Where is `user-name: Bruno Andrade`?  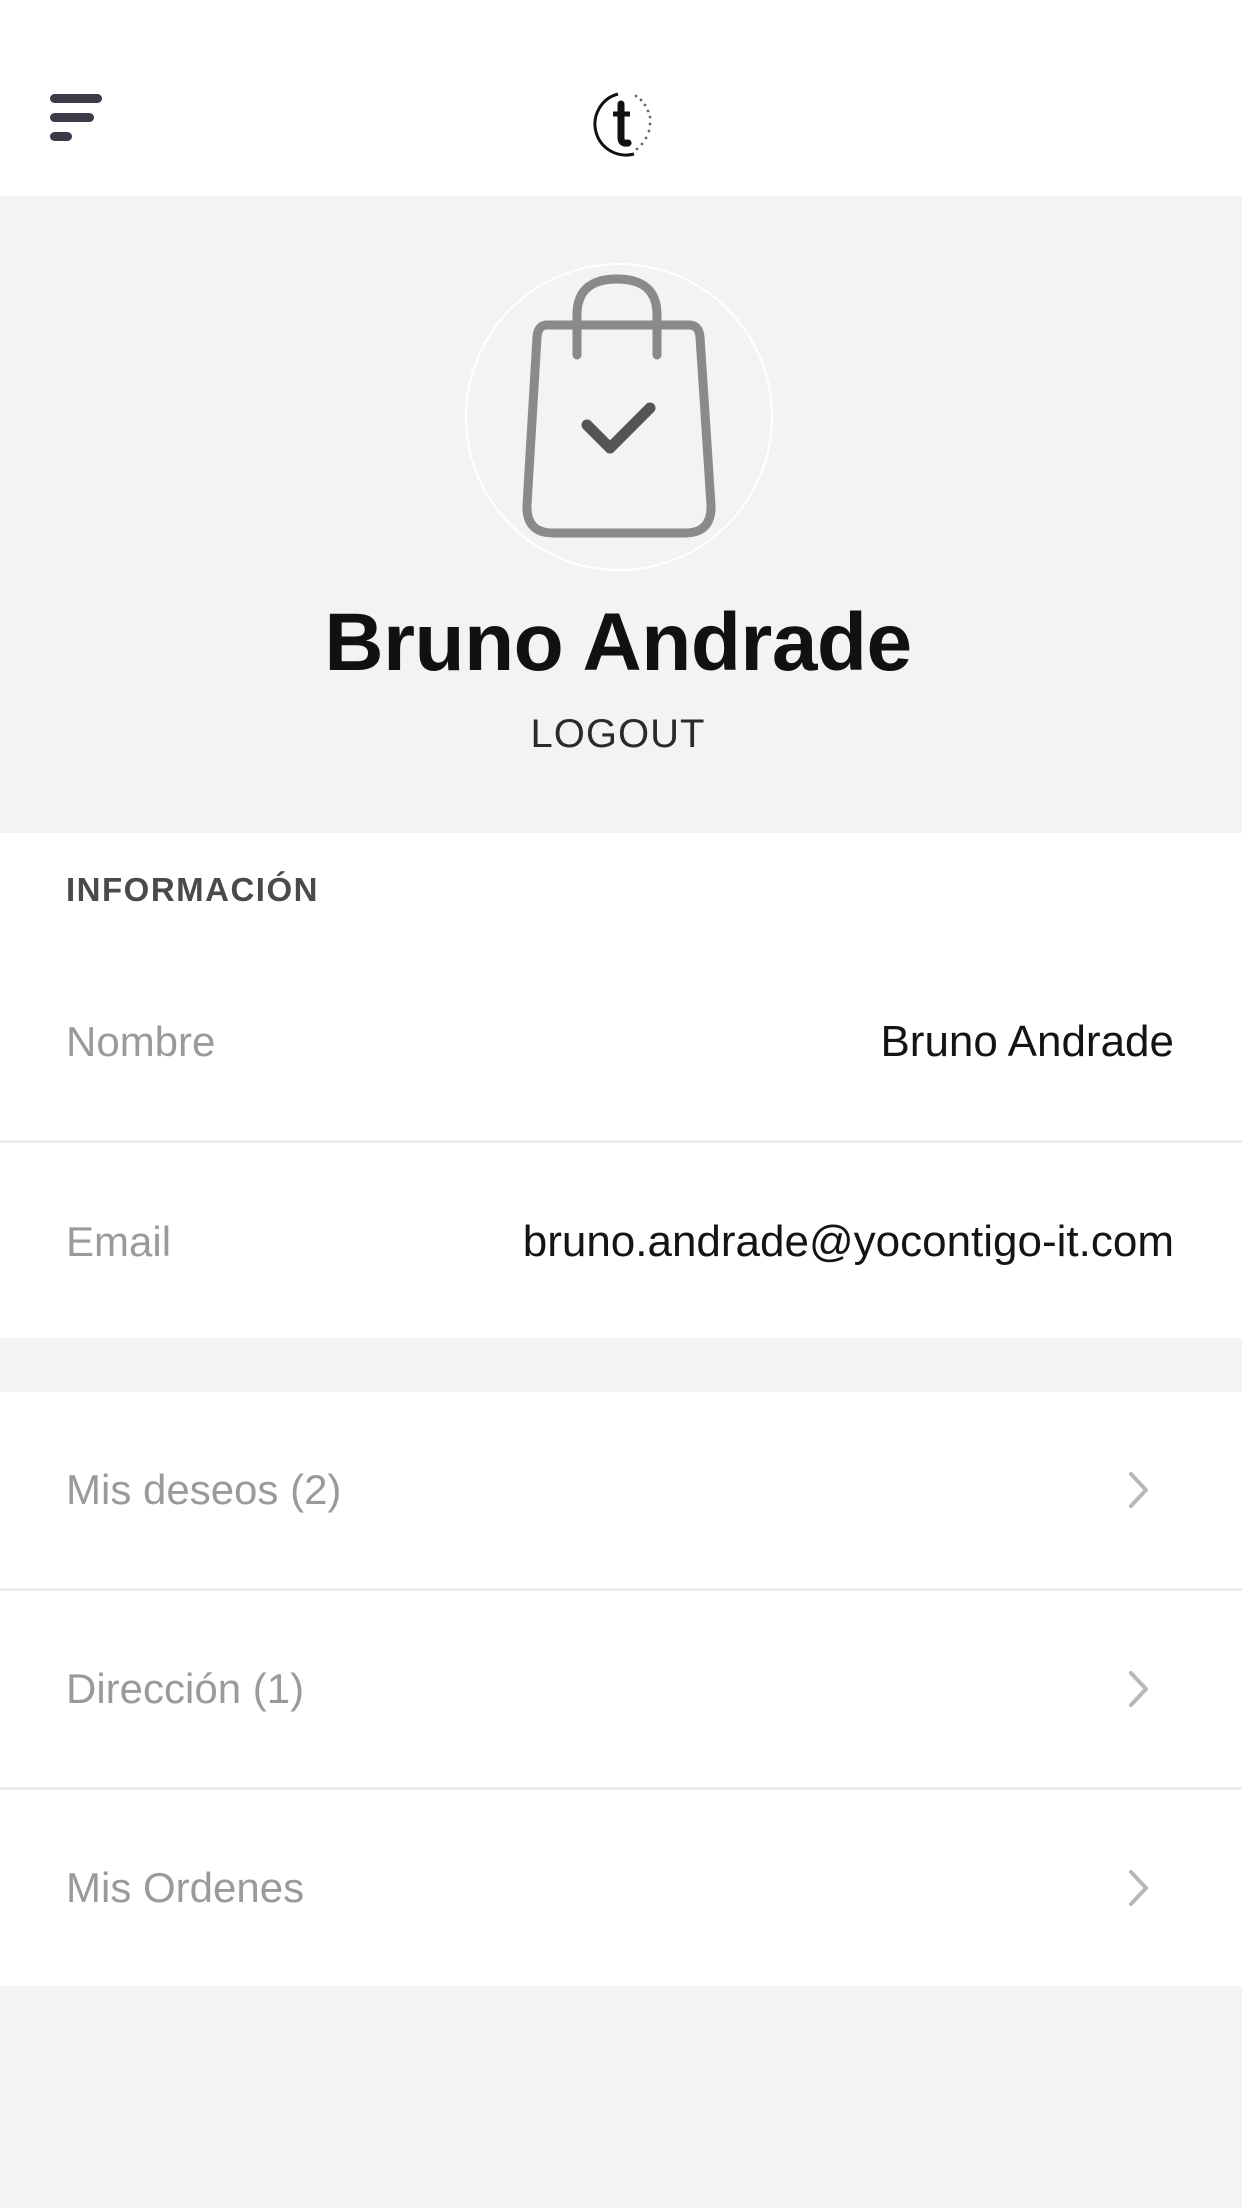 user-name: Bruno Andrade is located at coordinates (618, 642).